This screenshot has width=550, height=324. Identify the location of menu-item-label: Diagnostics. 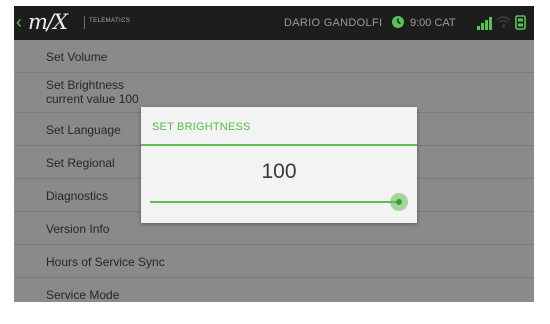
(77, 196).